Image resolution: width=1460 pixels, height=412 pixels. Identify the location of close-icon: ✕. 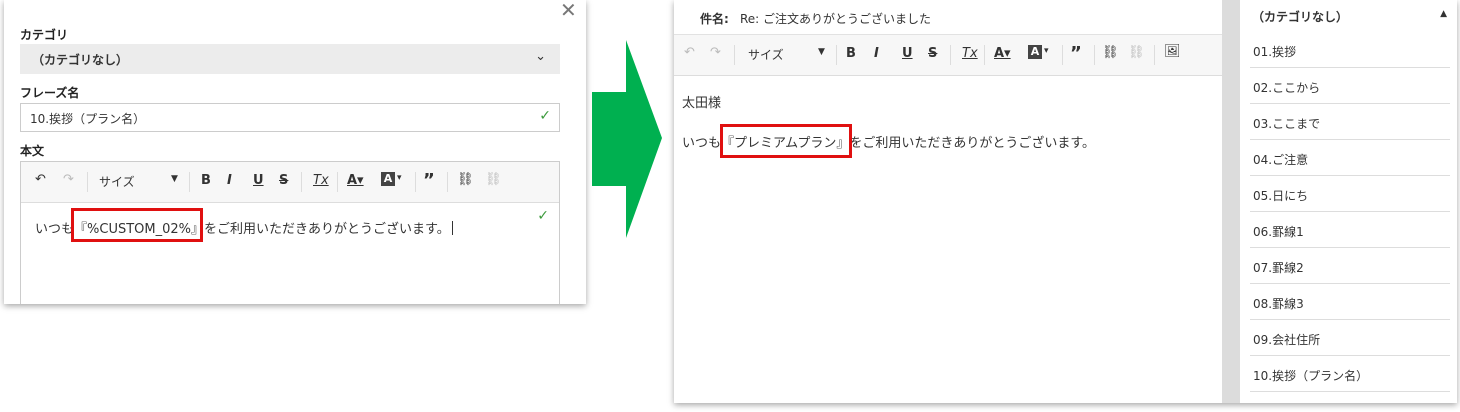
(568, 11).